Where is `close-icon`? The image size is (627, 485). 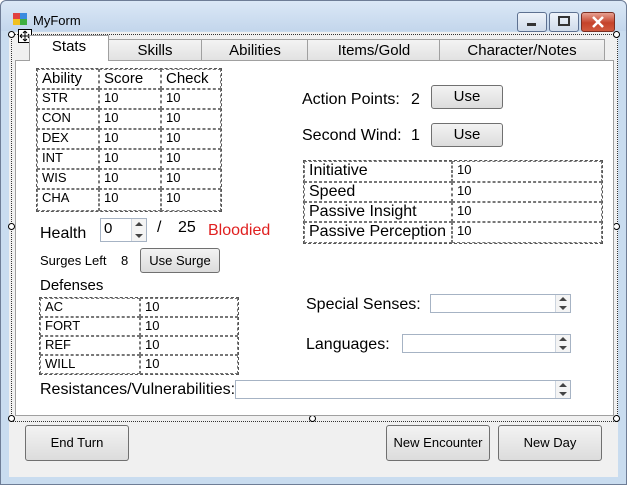
close-icon is located at coordinates (598, 22).